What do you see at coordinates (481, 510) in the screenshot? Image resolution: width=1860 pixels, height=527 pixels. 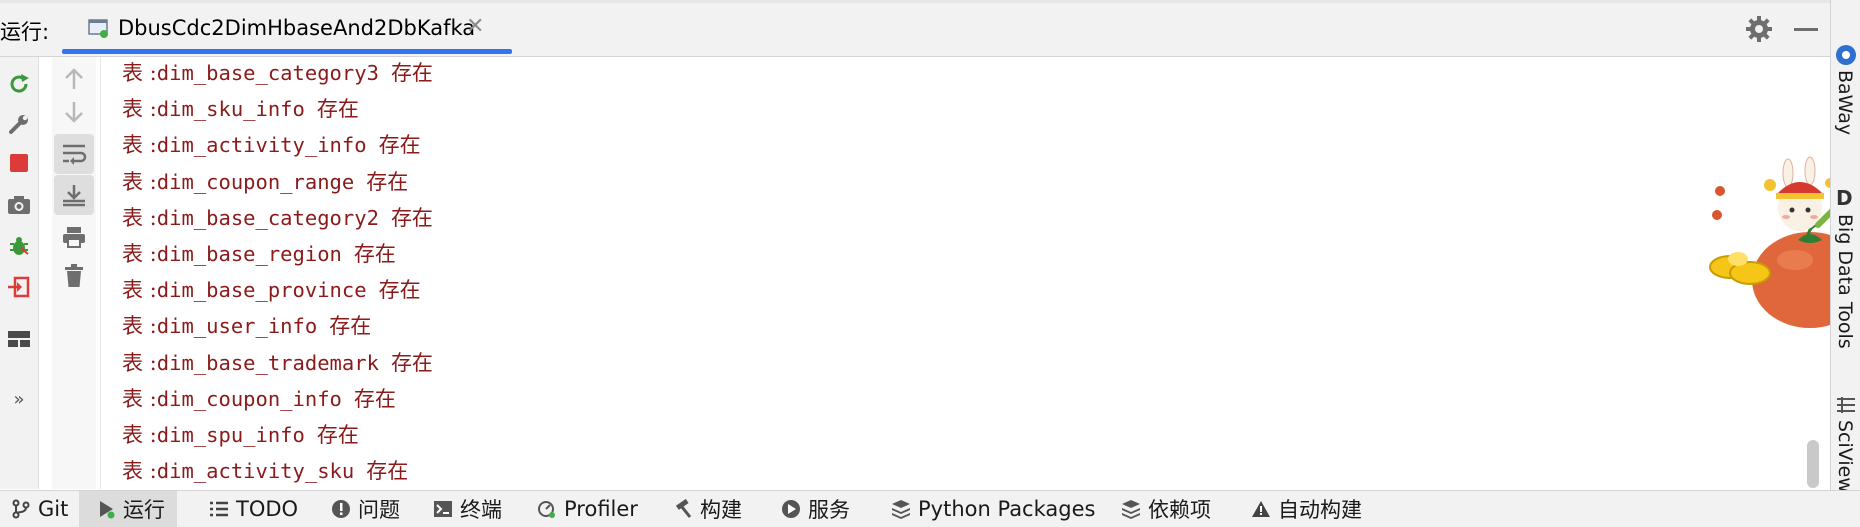 I see `bottom-tab-label: 终端` at bounding box center [481, 510].